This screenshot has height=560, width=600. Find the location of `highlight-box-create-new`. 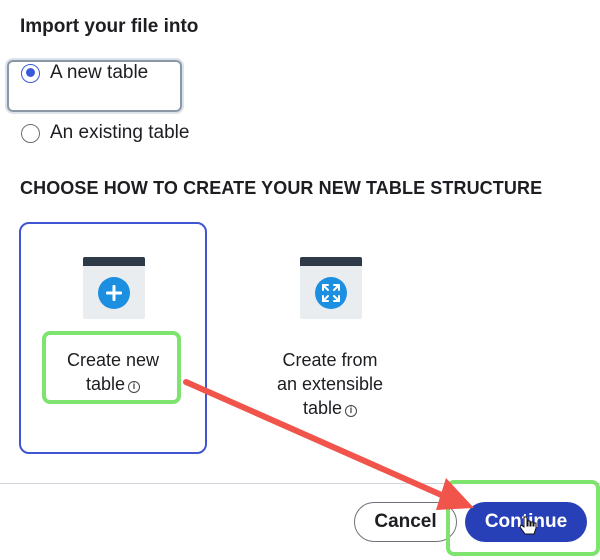

highlight-box-create-new is located at coordinates (111, 367).